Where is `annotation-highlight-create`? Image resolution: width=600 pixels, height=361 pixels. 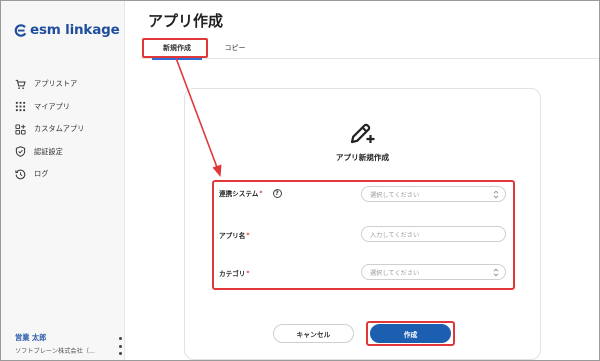
annotation-highlight-create is located at coordinates (410, 333).